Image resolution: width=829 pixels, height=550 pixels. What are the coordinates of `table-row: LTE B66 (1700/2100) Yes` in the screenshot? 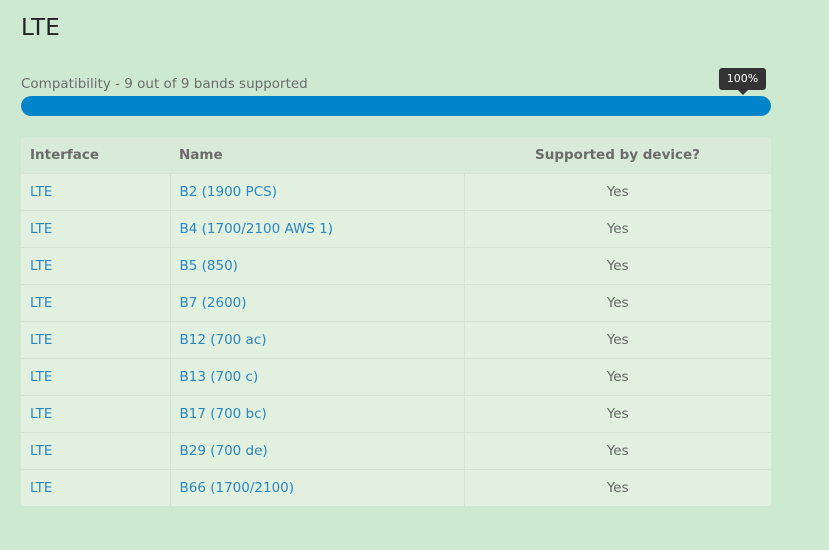 It's located at (396, 487).